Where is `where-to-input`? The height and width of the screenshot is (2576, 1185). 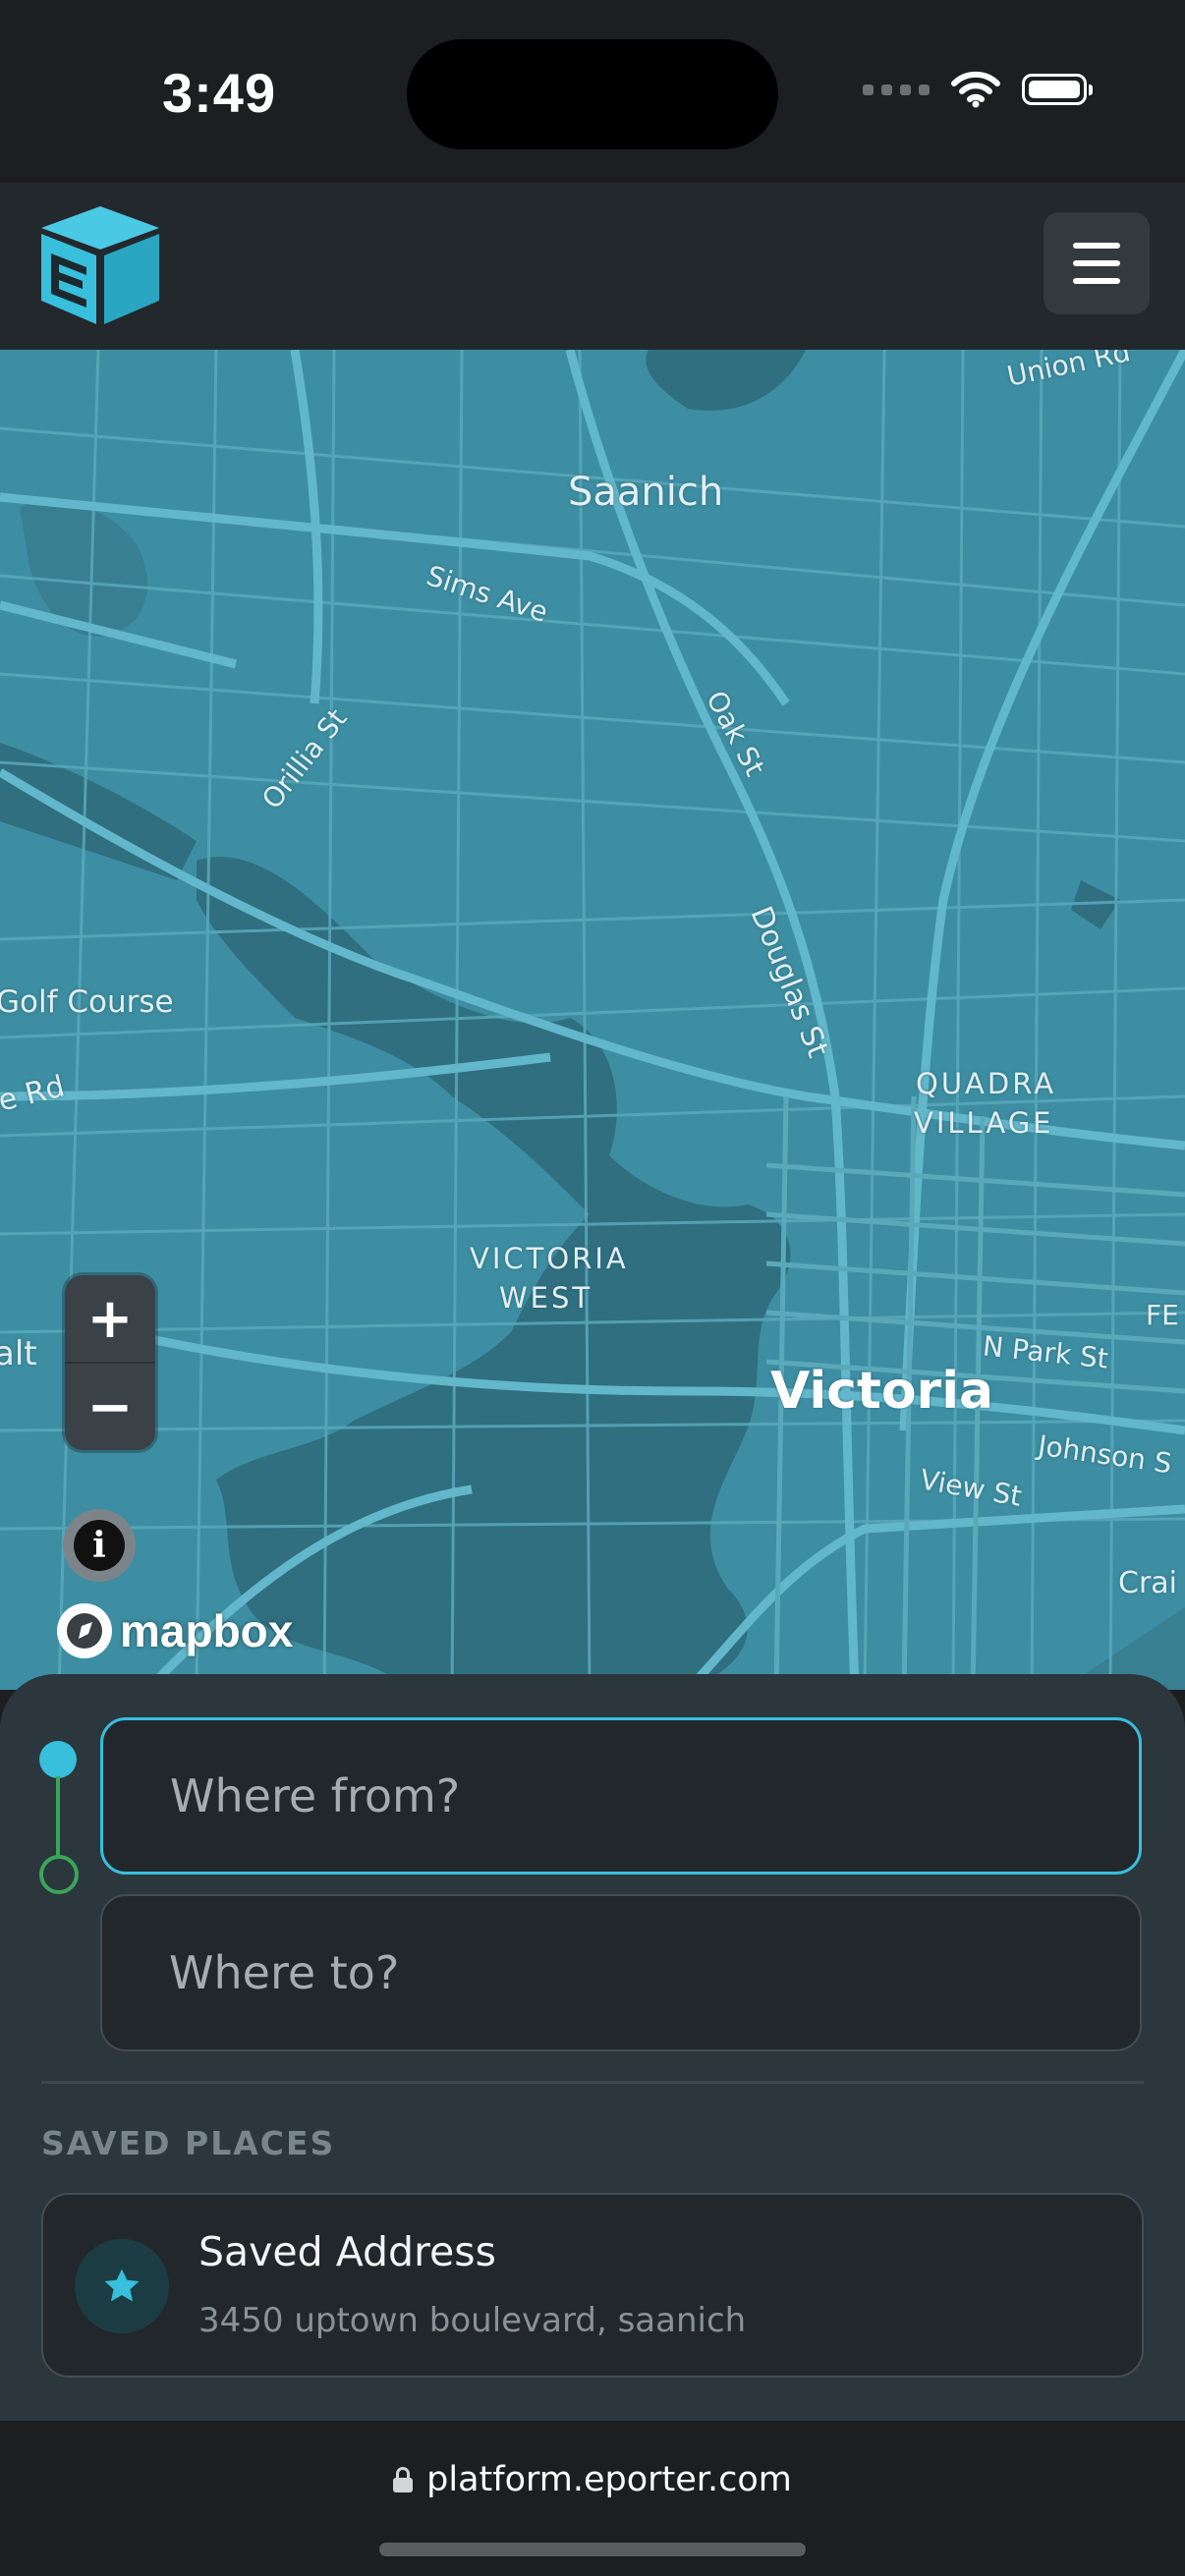 where-to-input is located at coordinates (621, 1972).